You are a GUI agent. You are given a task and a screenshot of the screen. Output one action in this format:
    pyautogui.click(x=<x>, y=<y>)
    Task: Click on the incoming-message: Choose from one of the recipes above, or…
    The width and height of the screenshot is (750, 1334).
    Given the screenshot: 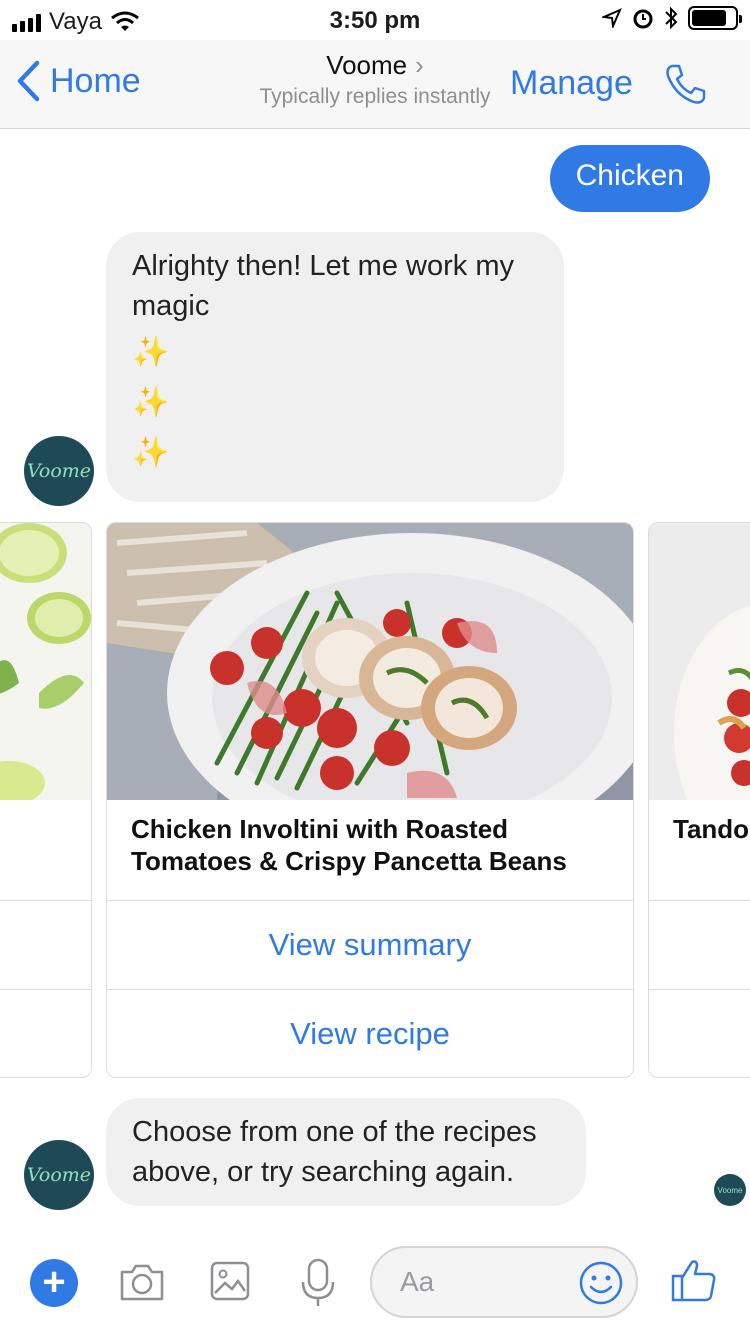 What is the action you would take?
    pyautogui.click(x=346, y=1152)
    